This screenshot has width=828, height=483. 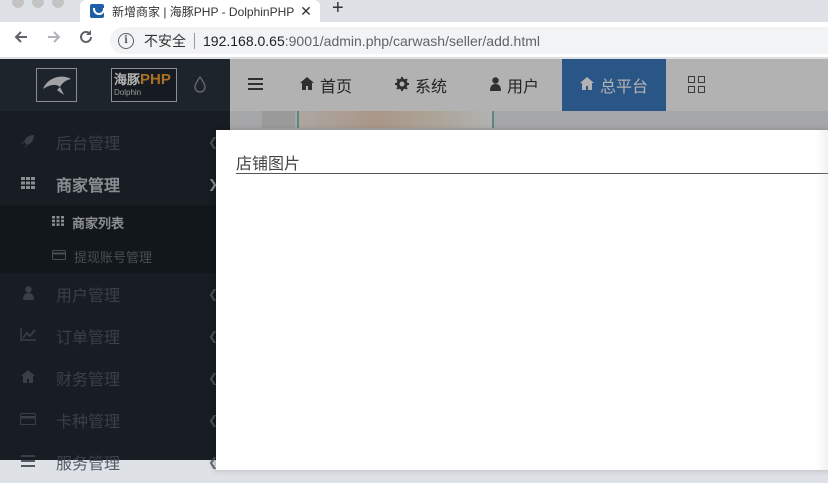 I want to click on forward-arrow-icon, so click(x=54, y=40).